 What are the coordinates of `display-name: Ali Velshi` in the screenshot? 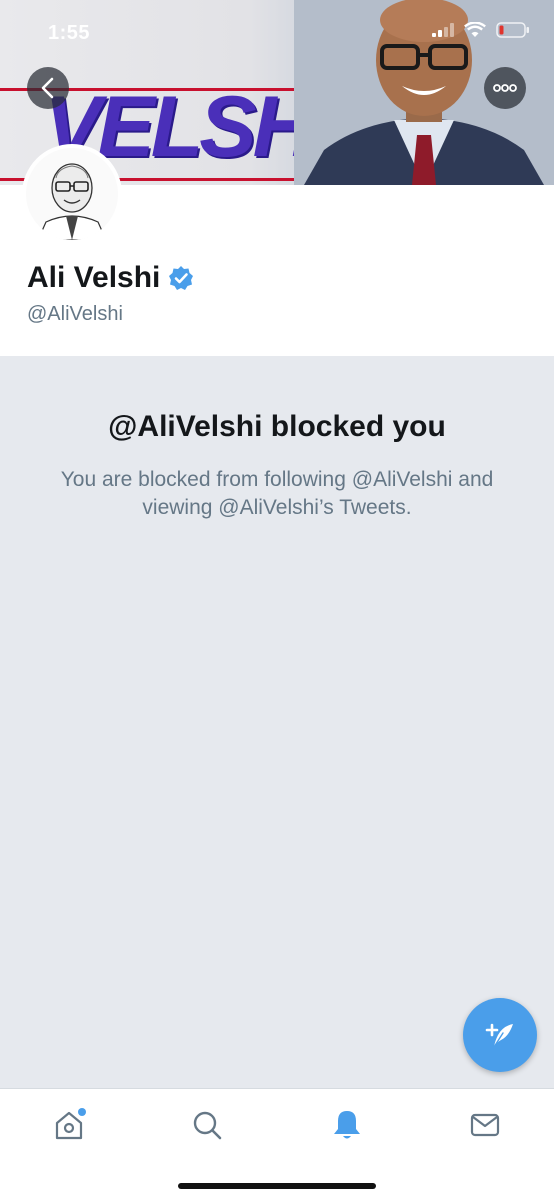 It's located at (94, 277).